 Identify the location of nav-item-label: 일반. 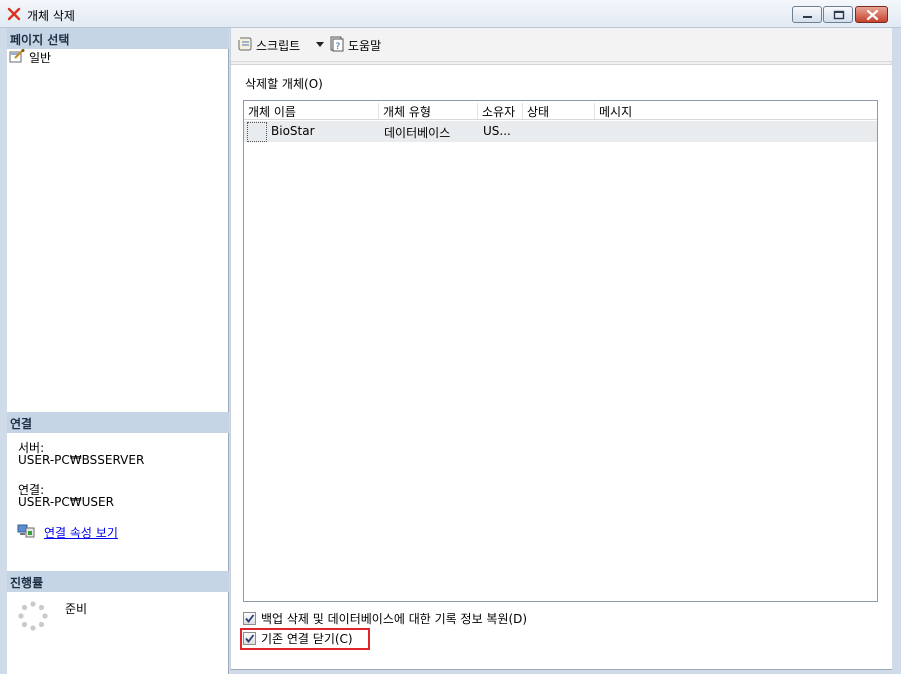
(40, 57).